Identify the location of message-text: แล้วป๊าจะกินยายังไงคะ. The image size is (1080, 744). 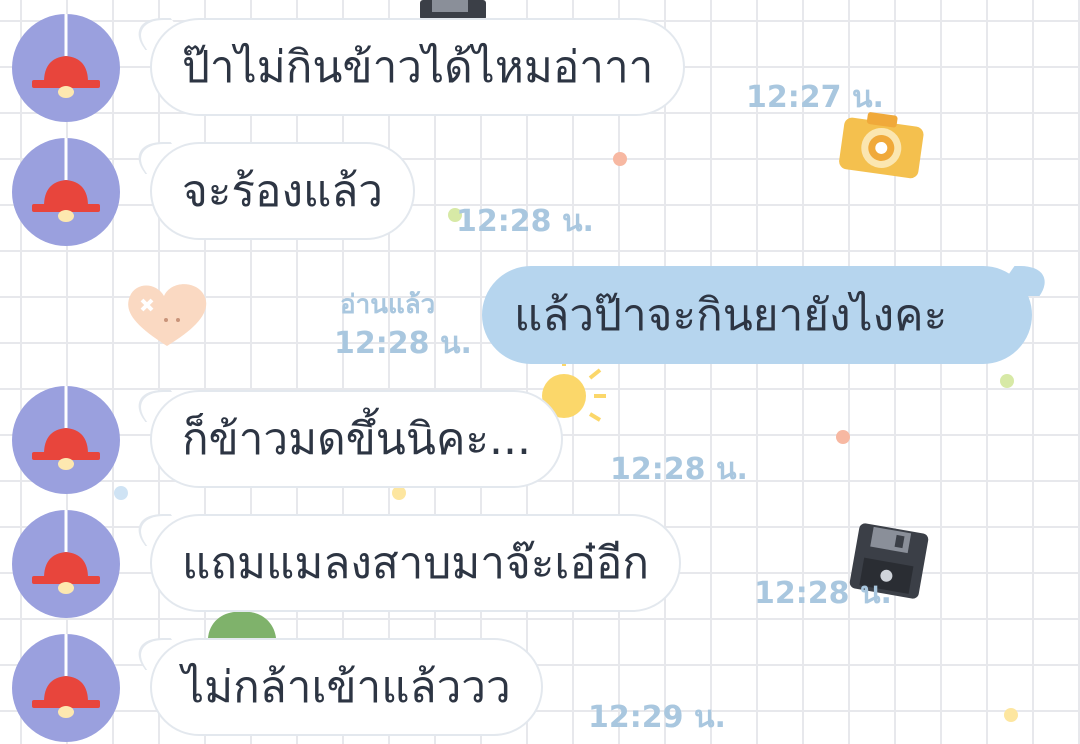
(731, 315).